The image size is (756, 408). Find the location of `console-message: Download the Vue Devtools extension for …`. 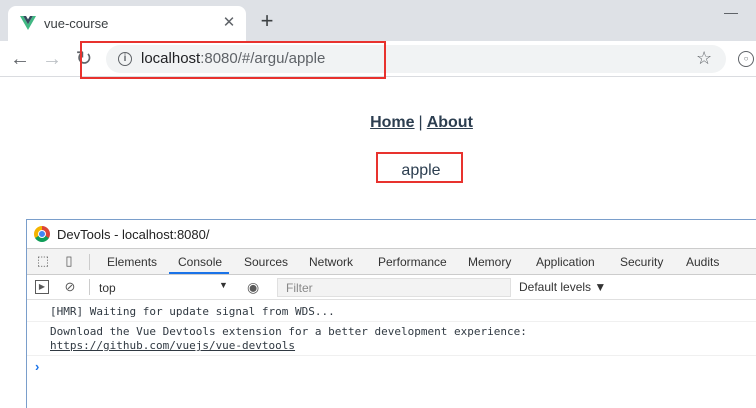

console-message: Download the Vue Devtools extension for … is located at coordinates (391, 339).